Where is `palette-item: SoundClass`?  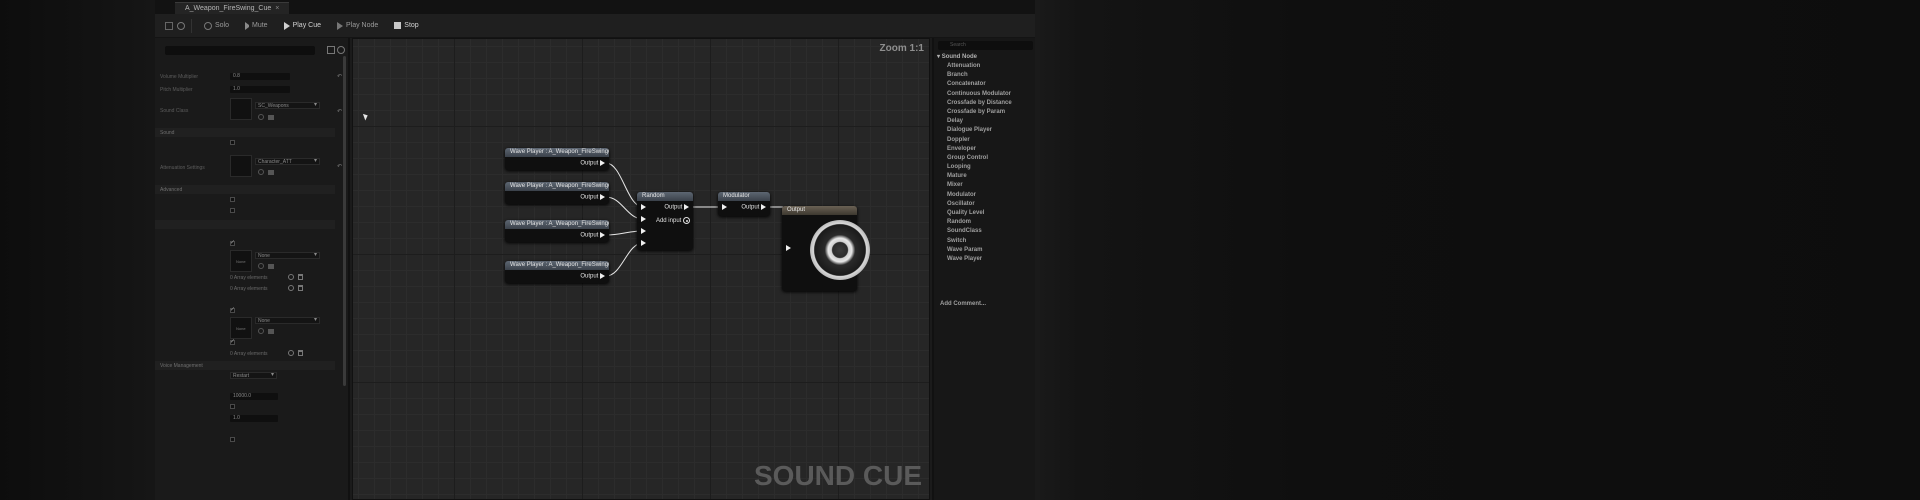
palette-item: SoundClass is located at coordinates (979, 231).